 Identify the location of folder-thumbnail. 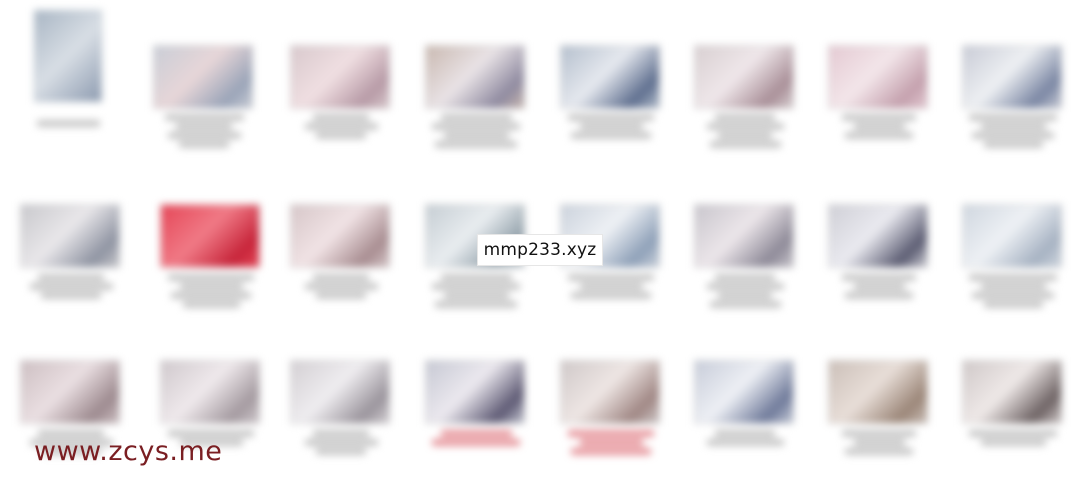
(68, 56).